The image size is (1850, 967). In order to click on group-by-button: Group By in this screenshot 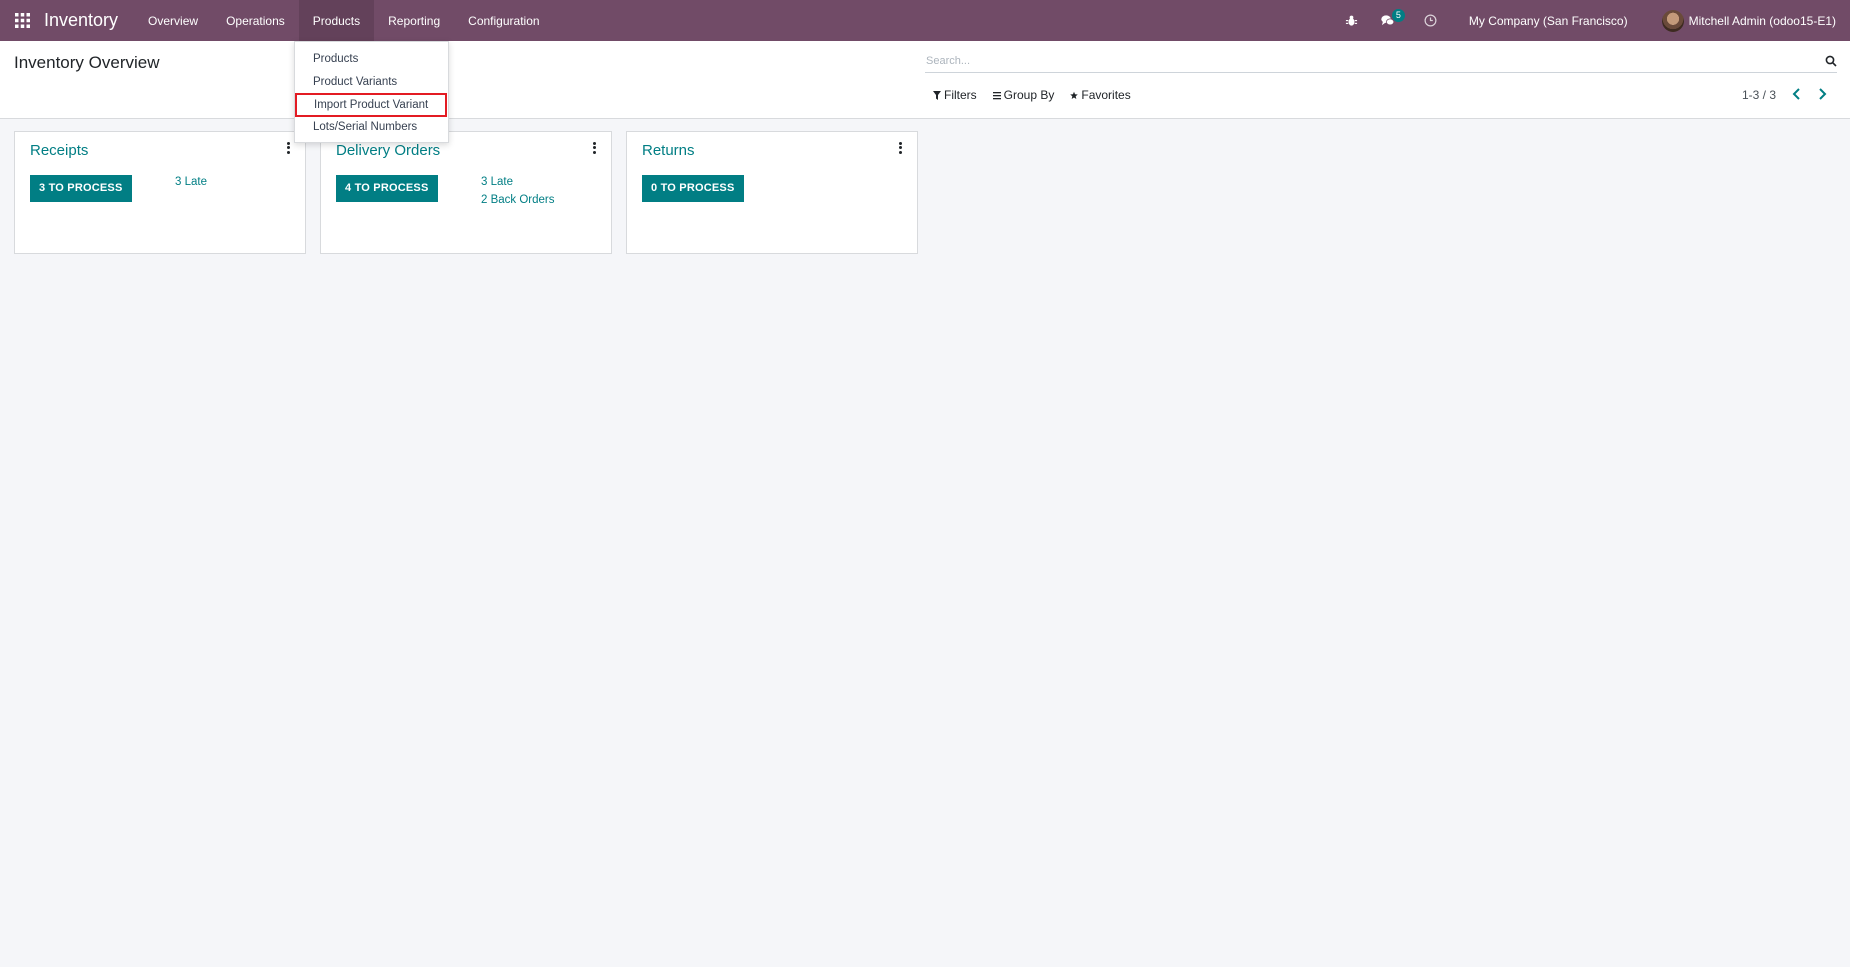, I will do `click(1023, 95)`.